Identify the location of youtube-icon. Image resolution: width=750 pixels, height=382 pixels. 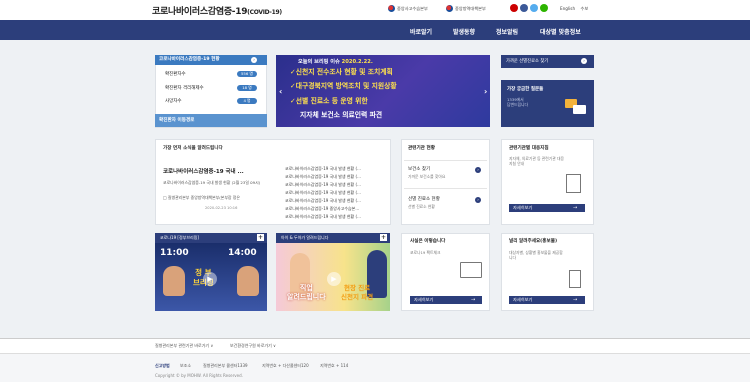
(514, 8).